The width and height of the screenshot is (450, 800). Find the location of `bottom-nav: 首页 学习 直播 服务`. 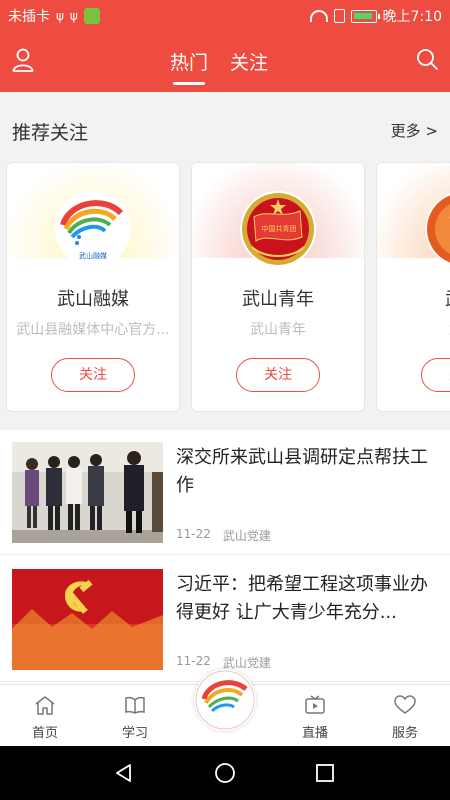

bottom-nav: 首页 学习 直播 服务 is located at coordinates (225, 707).